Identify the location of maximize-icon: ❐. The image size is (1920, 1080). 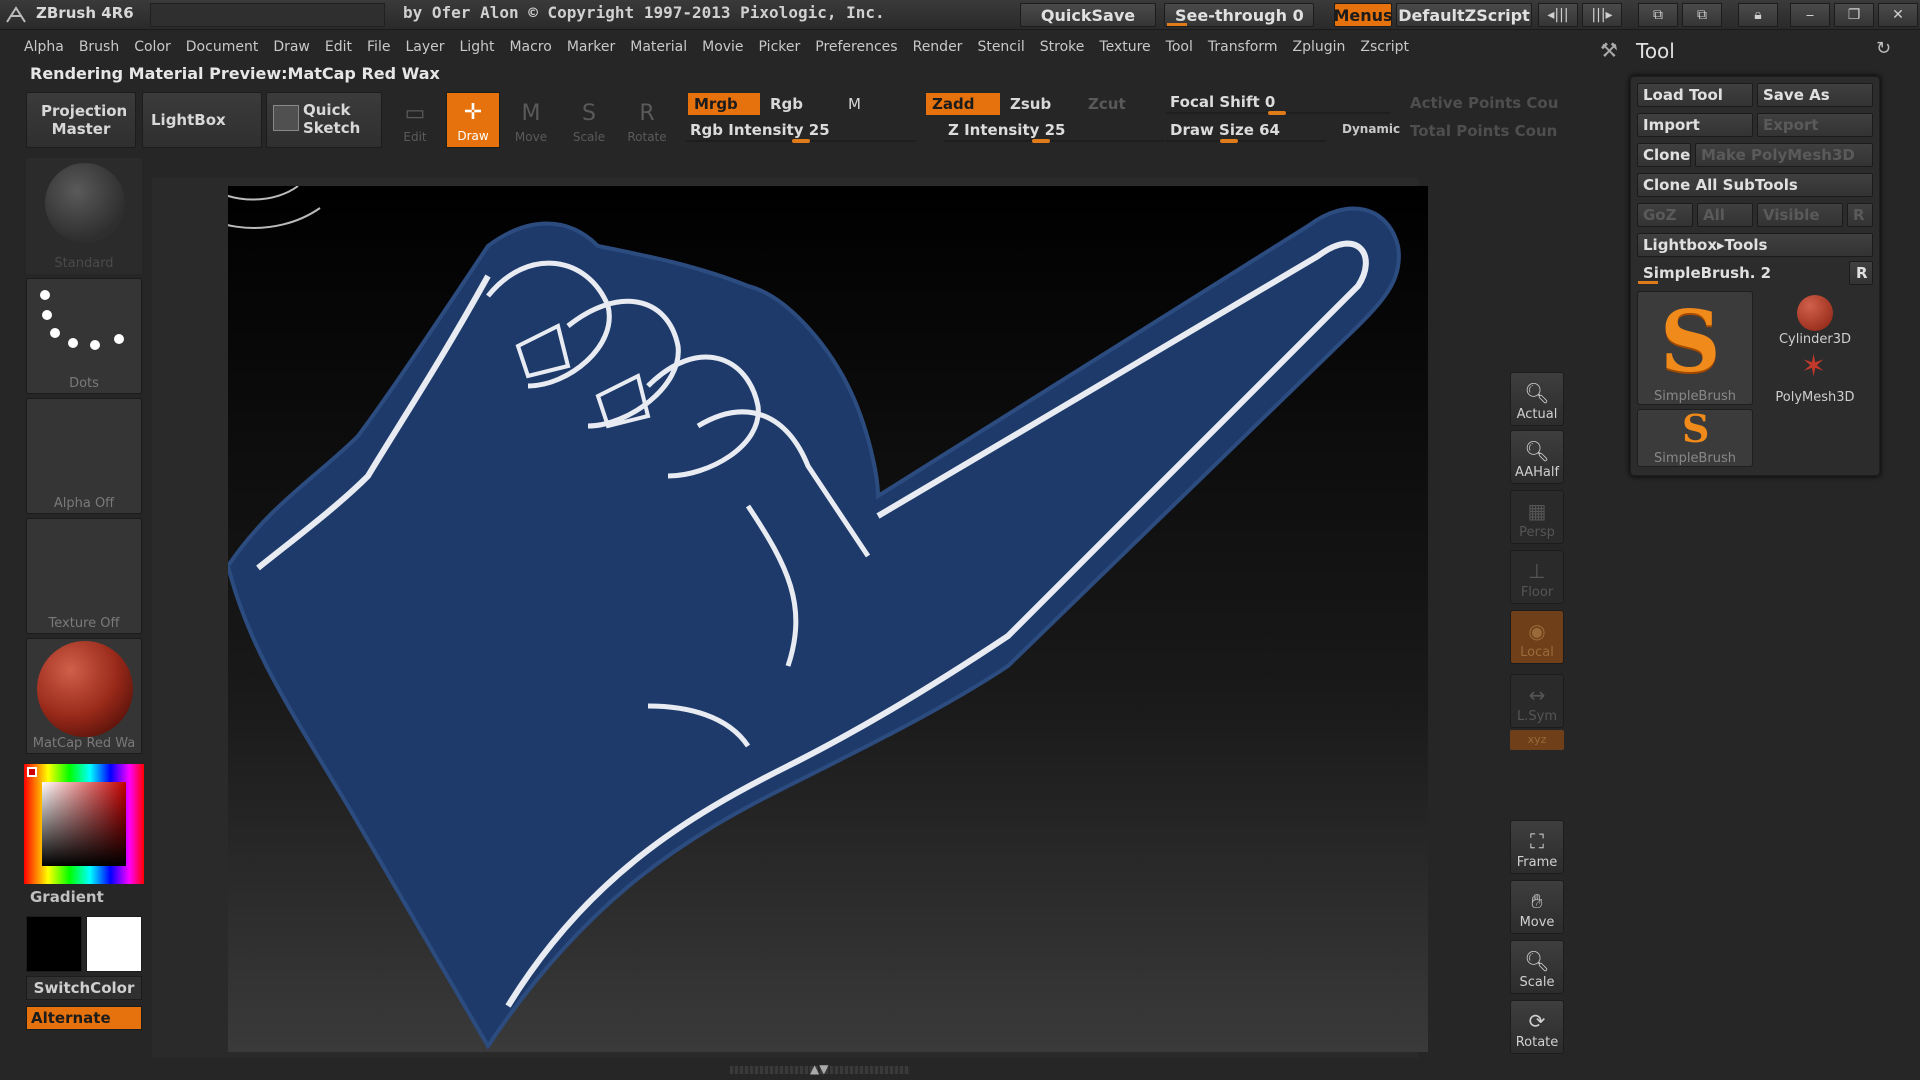
(1854, 15).